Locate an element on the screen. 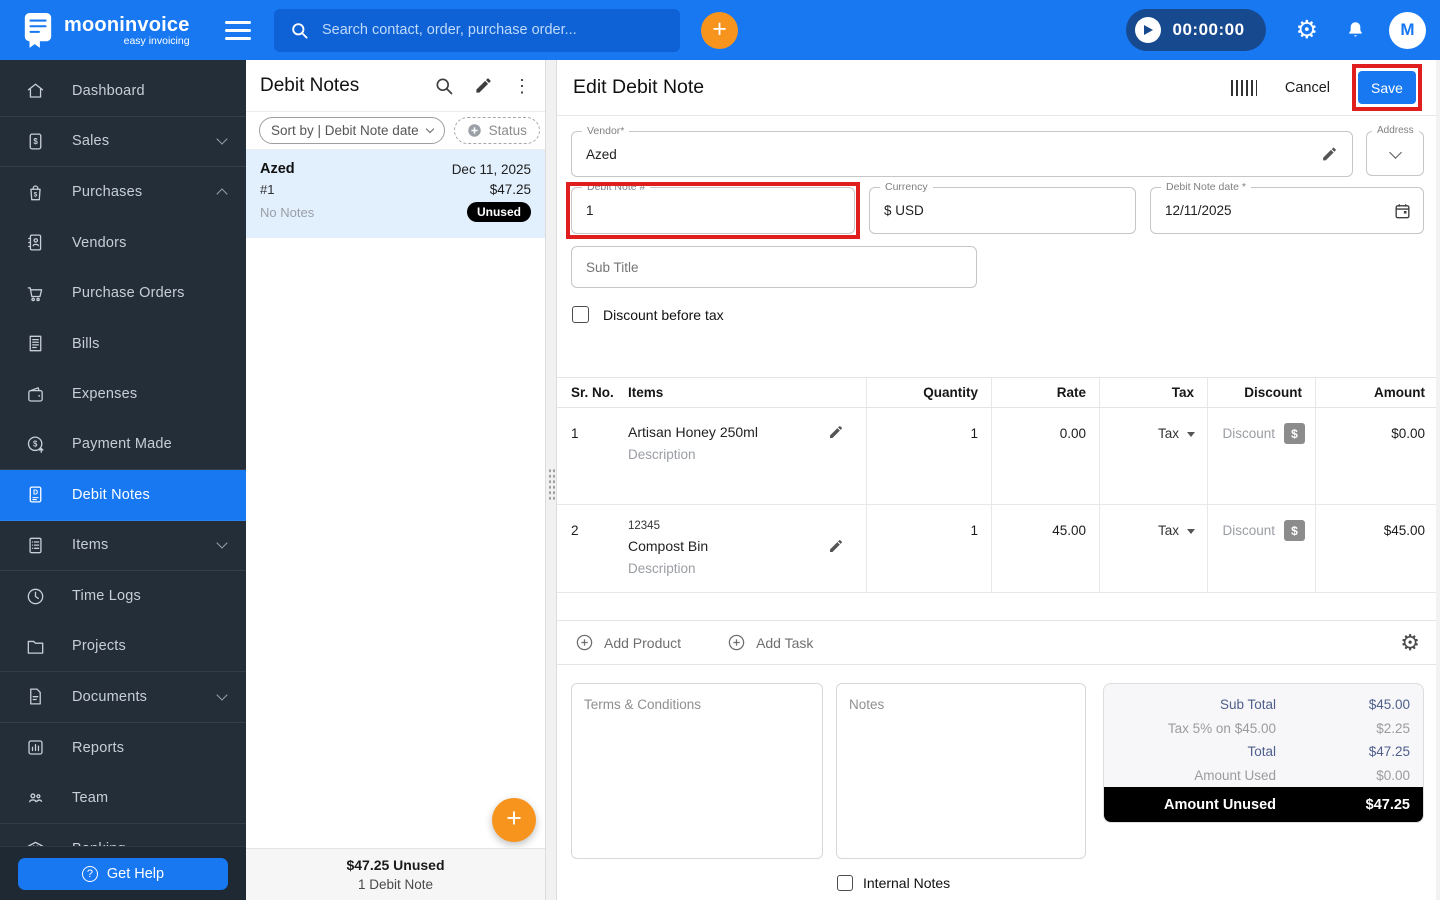 This screenshot has height=900, width=1440. debit-note-date-field: Debit Note date * 12/11/2025 is located at coordinates (1287, 207).